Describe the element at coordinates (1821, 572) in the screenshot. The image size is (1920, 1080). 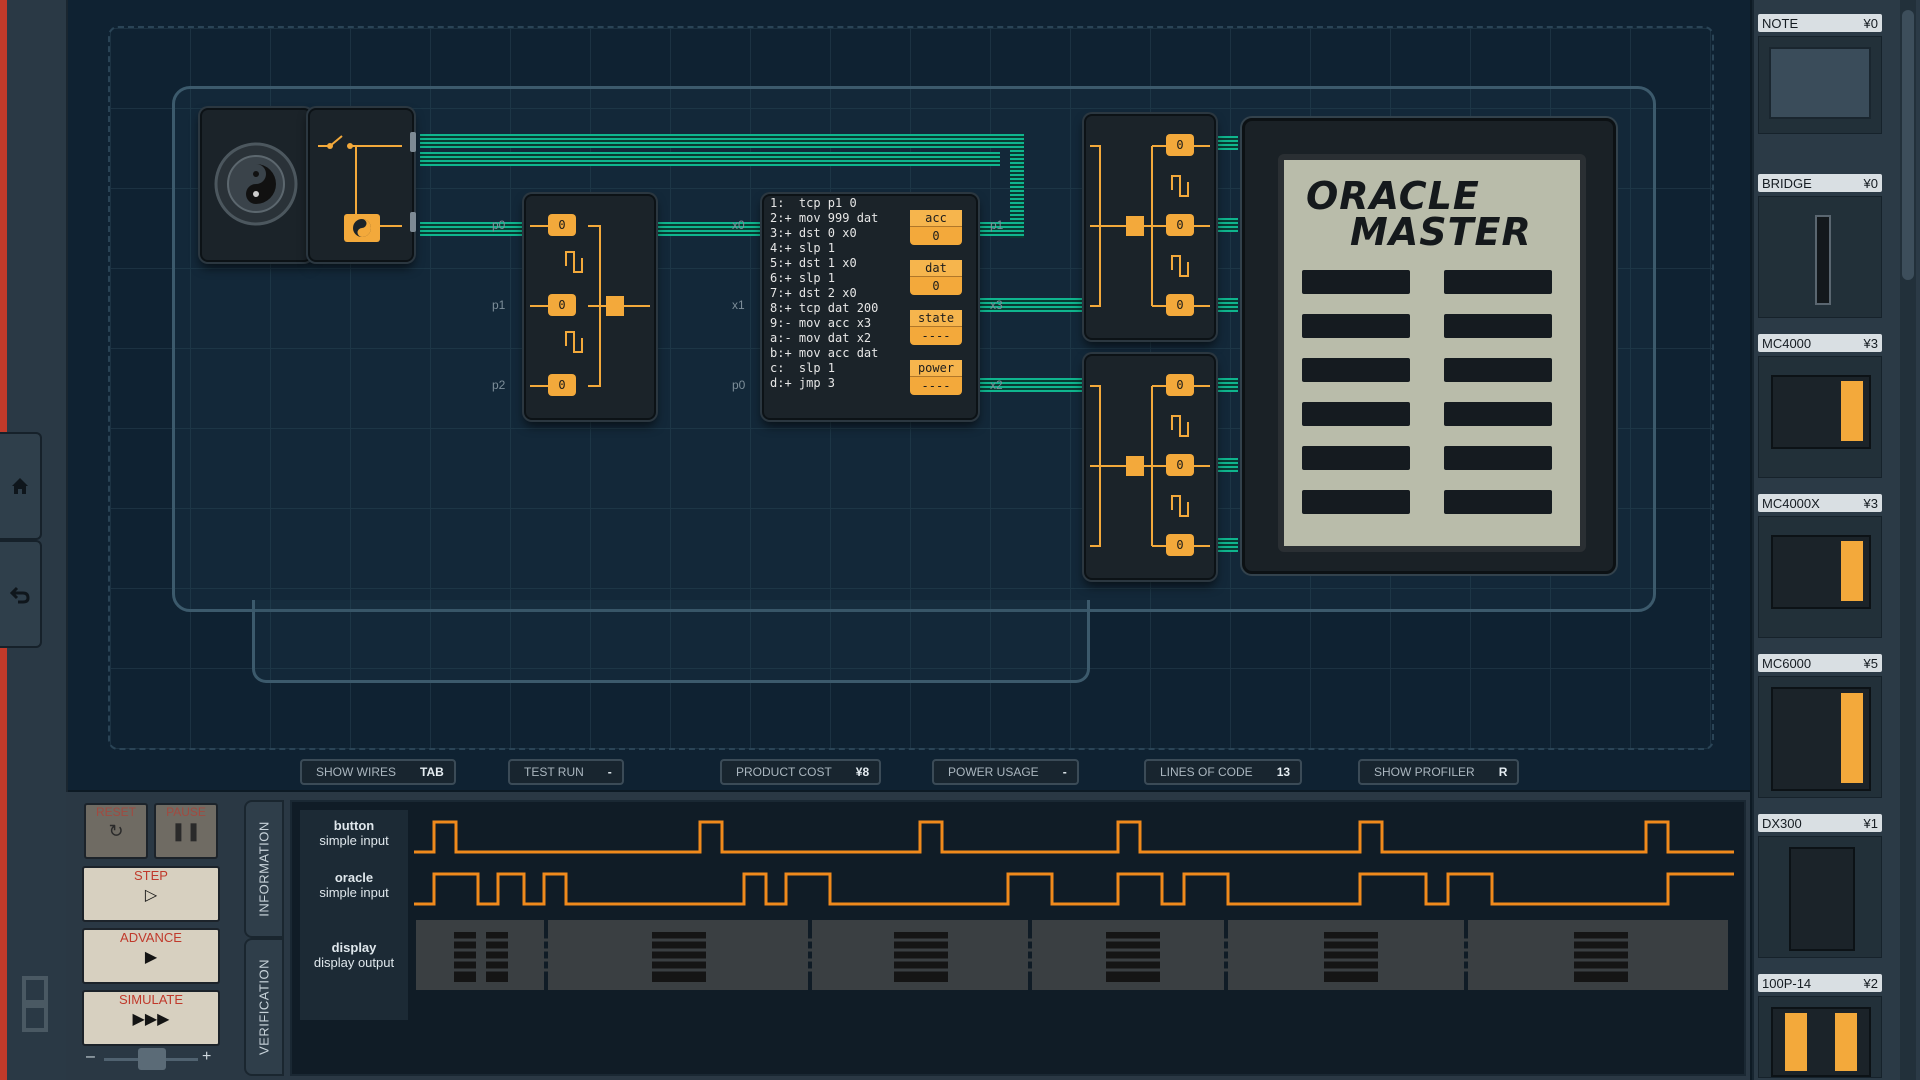
I see `mc4000x-icon` at that location.